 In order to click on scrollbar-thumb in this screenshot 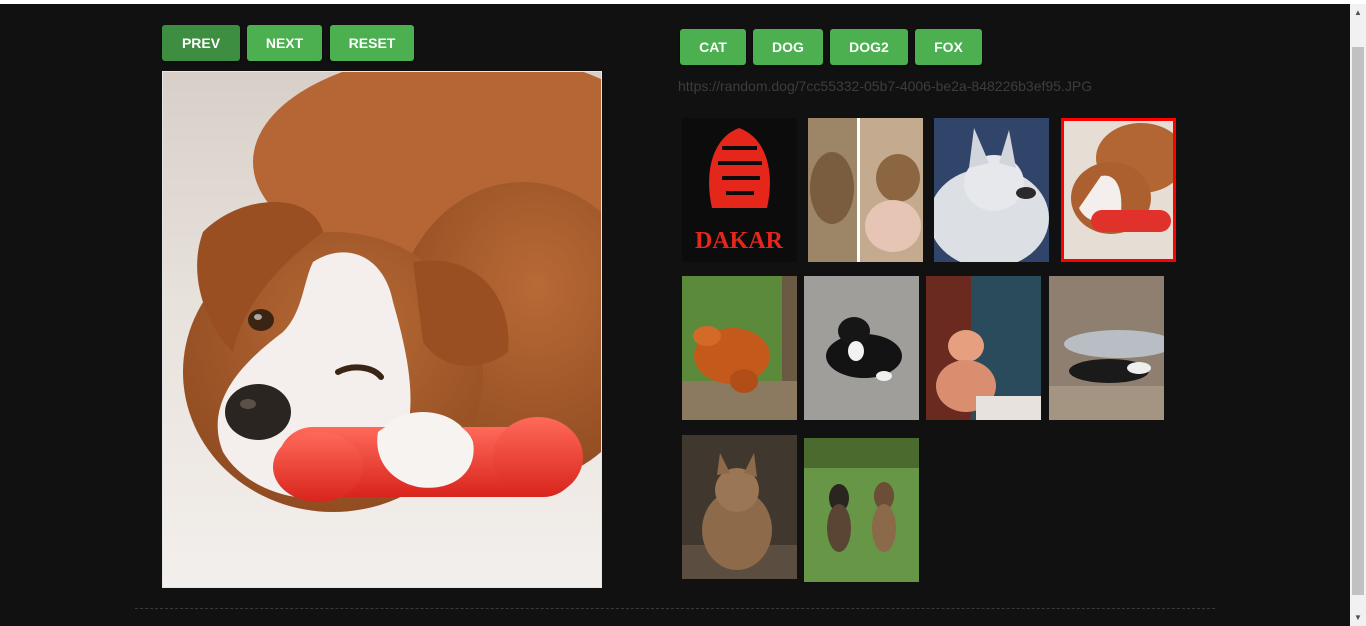, I will do `click(1358, 321)`.